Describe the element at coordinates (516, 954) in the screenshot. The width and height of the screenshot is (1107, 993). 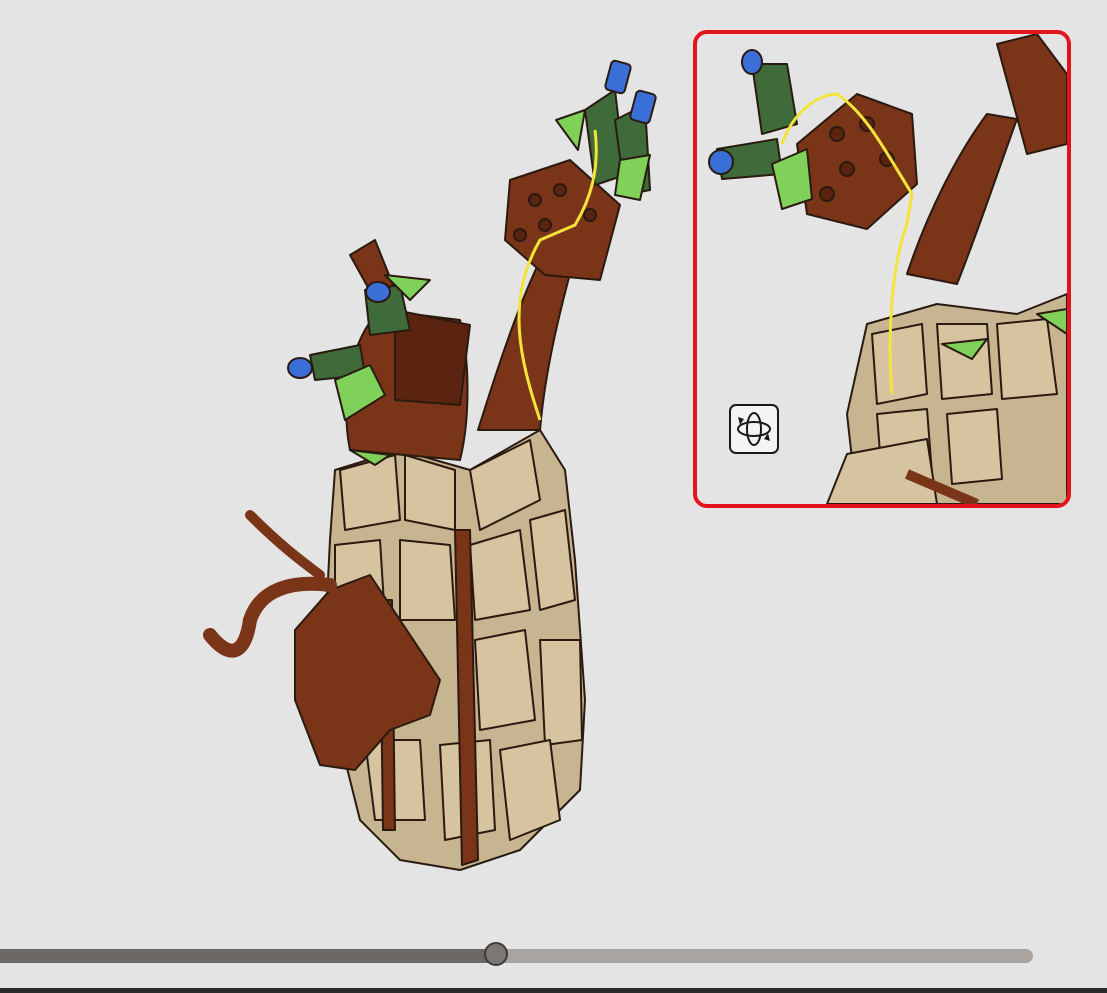
I see `step-progress-track` at that location.